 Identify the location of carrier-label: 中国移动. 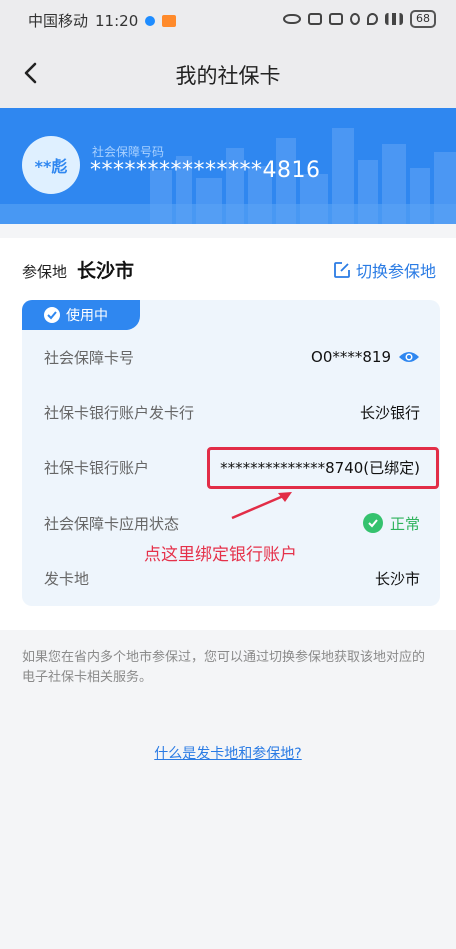
(58, 21).